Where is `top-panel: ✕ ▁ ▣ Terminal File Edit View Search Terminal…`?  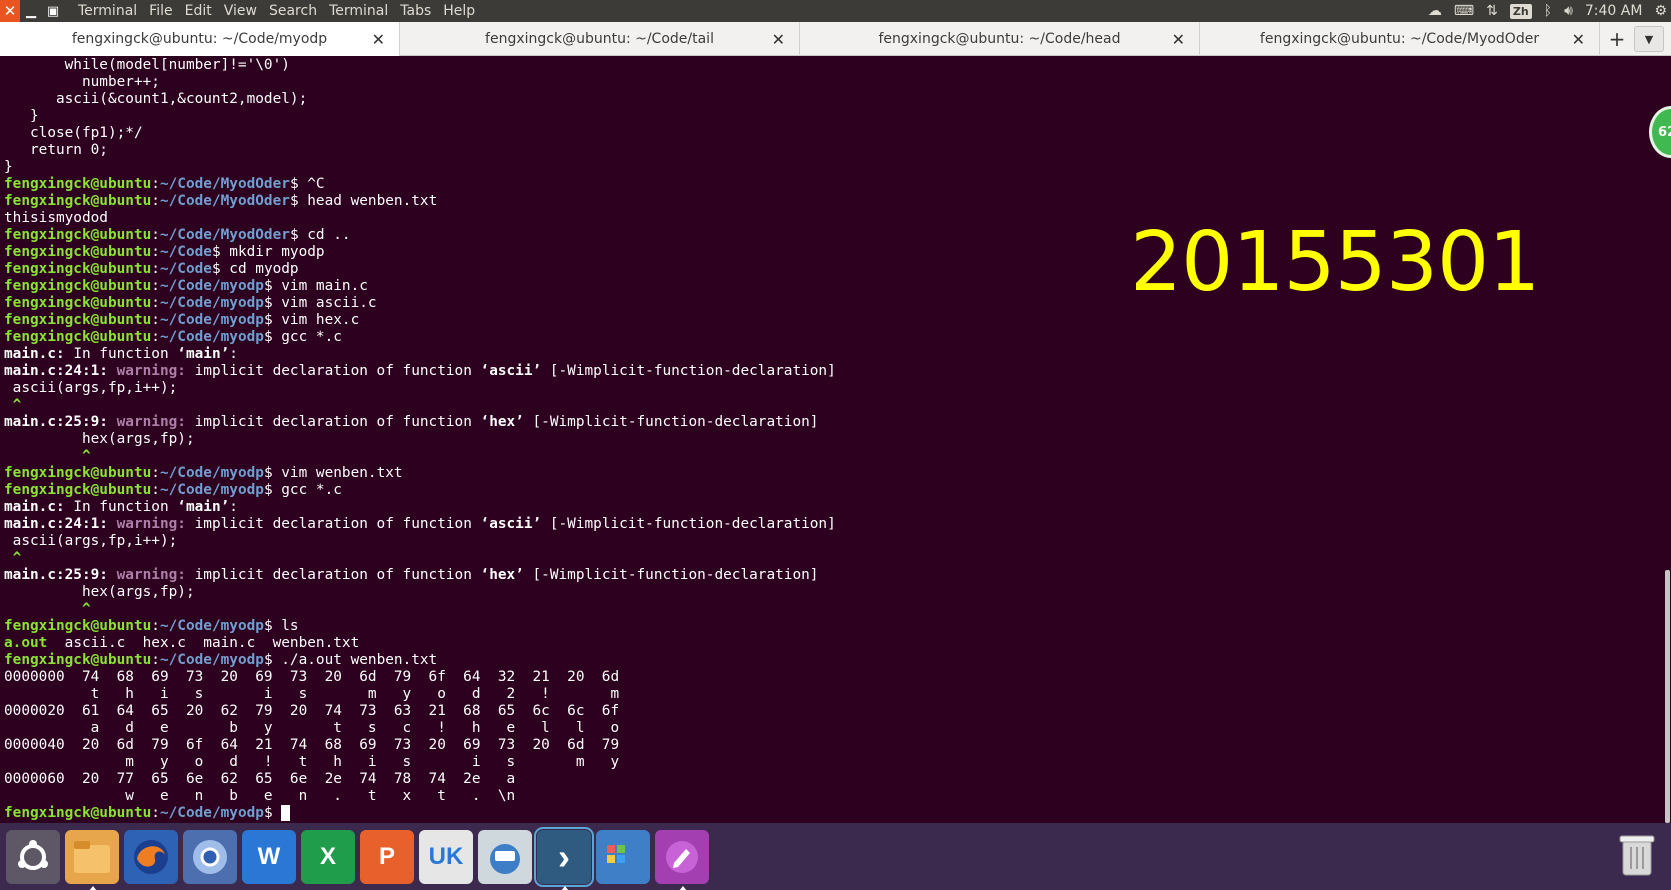
top-panel: ✕ ▁ ▣ Terminal File Edit View Search Terminal… is located at coordinates (835, 11).